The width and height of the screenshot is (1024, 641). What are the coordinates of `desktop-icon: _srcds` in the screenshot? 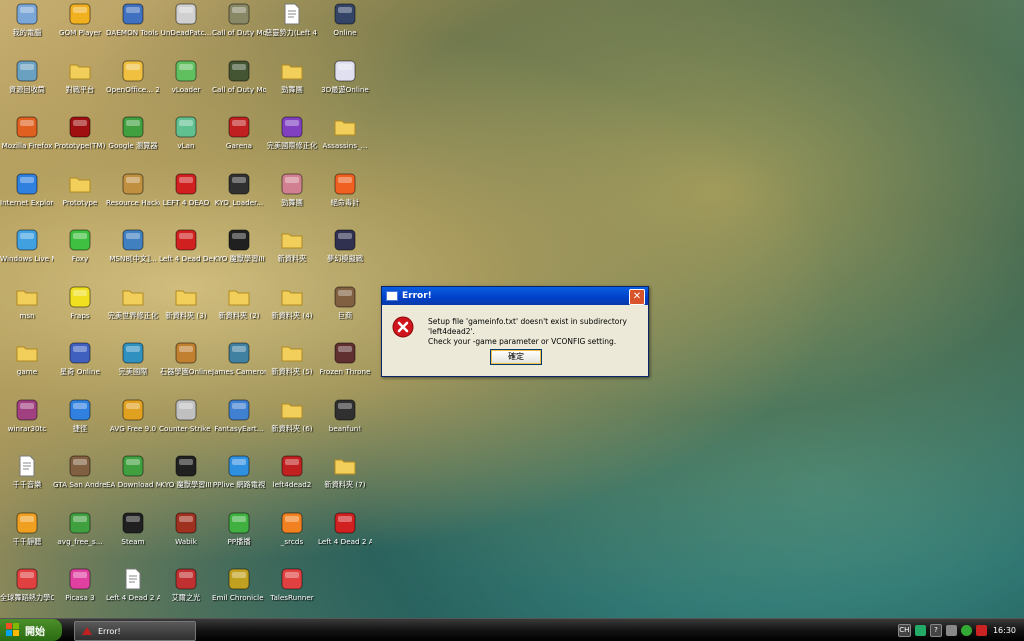 It's located at (292, 537).